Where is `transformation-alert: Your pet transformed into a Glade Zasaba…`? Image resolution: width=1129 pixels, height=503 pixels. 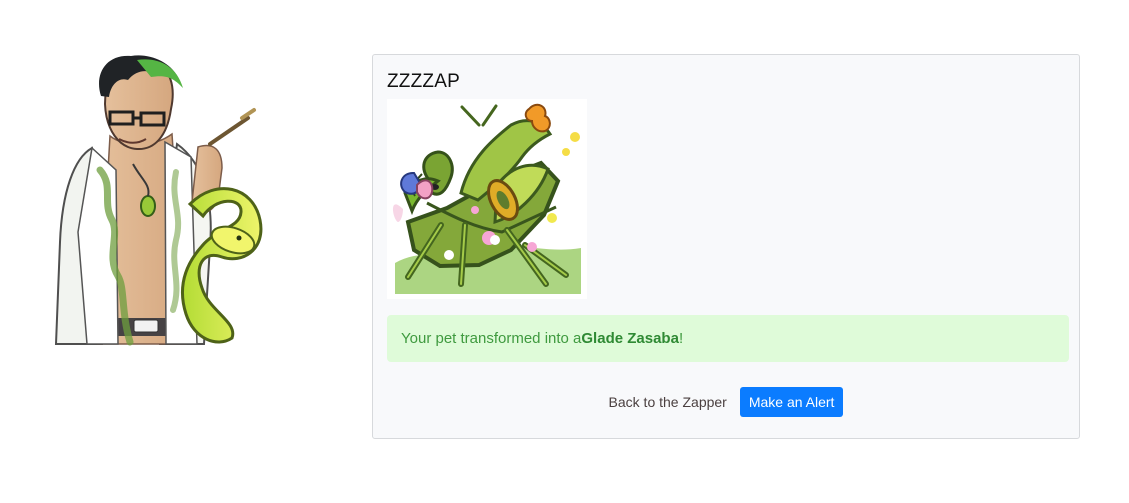
transformation-alert: Your pet transformed into a Glade Zasaba… is located at coordinates (728, 338).